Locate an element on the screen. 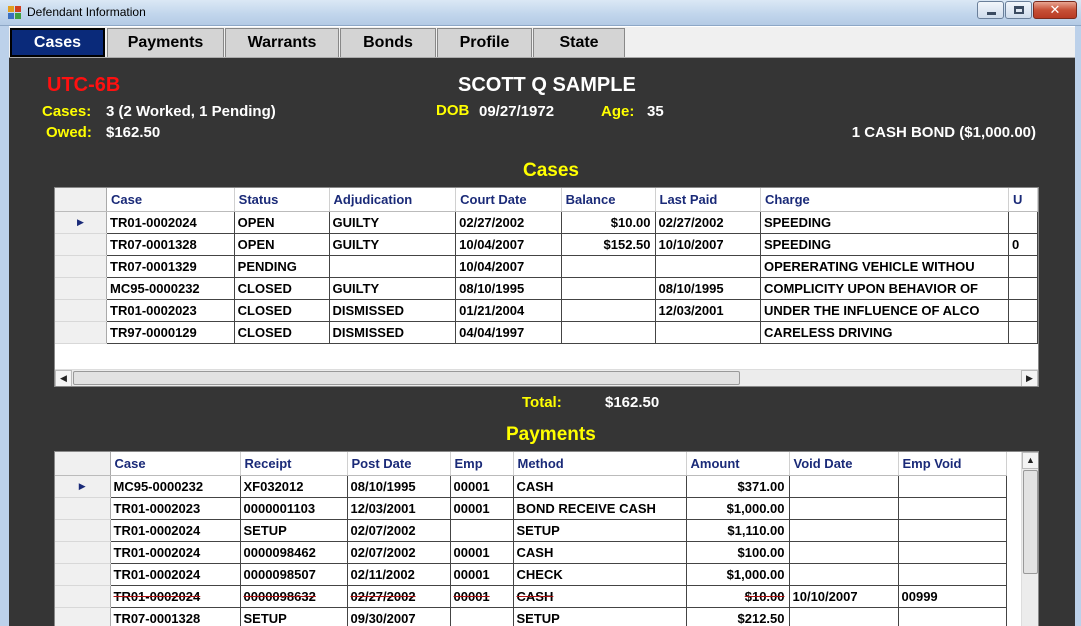 The height and width of the screenshot is (626, 1081). receipt-cell: 0000001103 is located at coordinates (294, 508).